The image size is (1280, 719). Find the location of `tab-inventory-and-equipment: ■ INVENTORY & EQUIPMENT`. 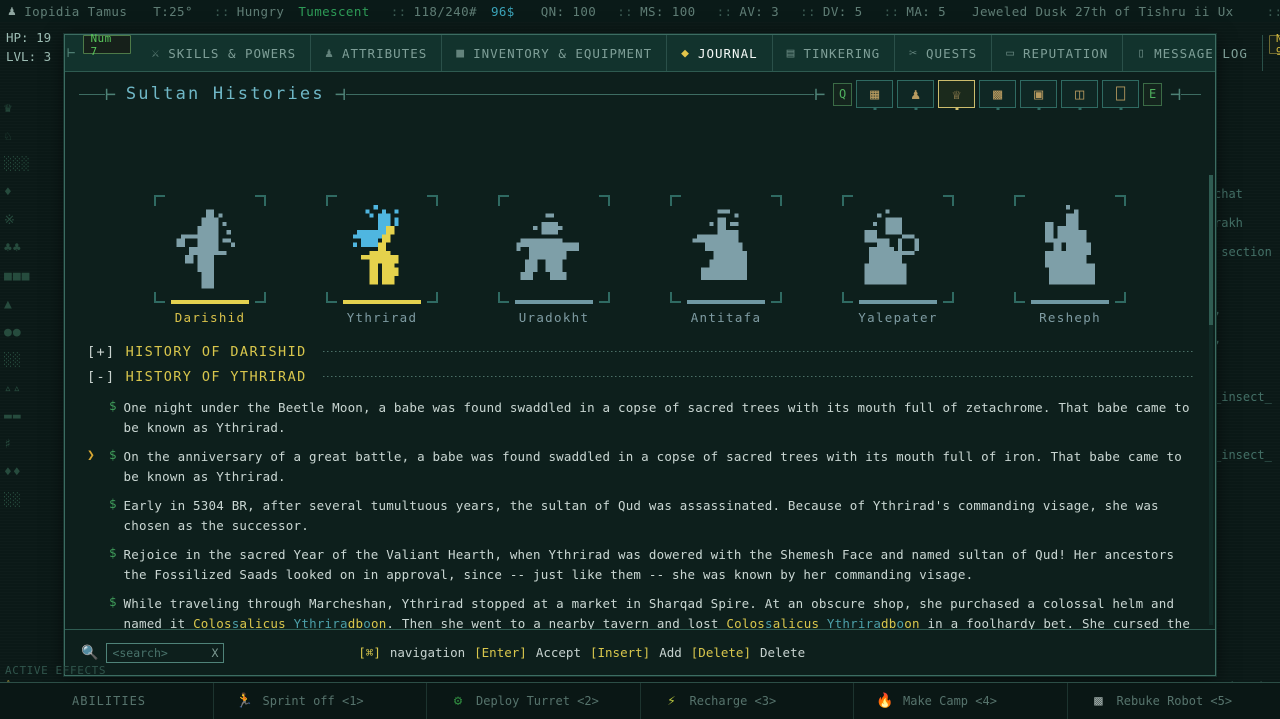

tab-inventory-and-equipment: ■ INVENTORY & EQUIPMENT is located at coordinates (555, 53).